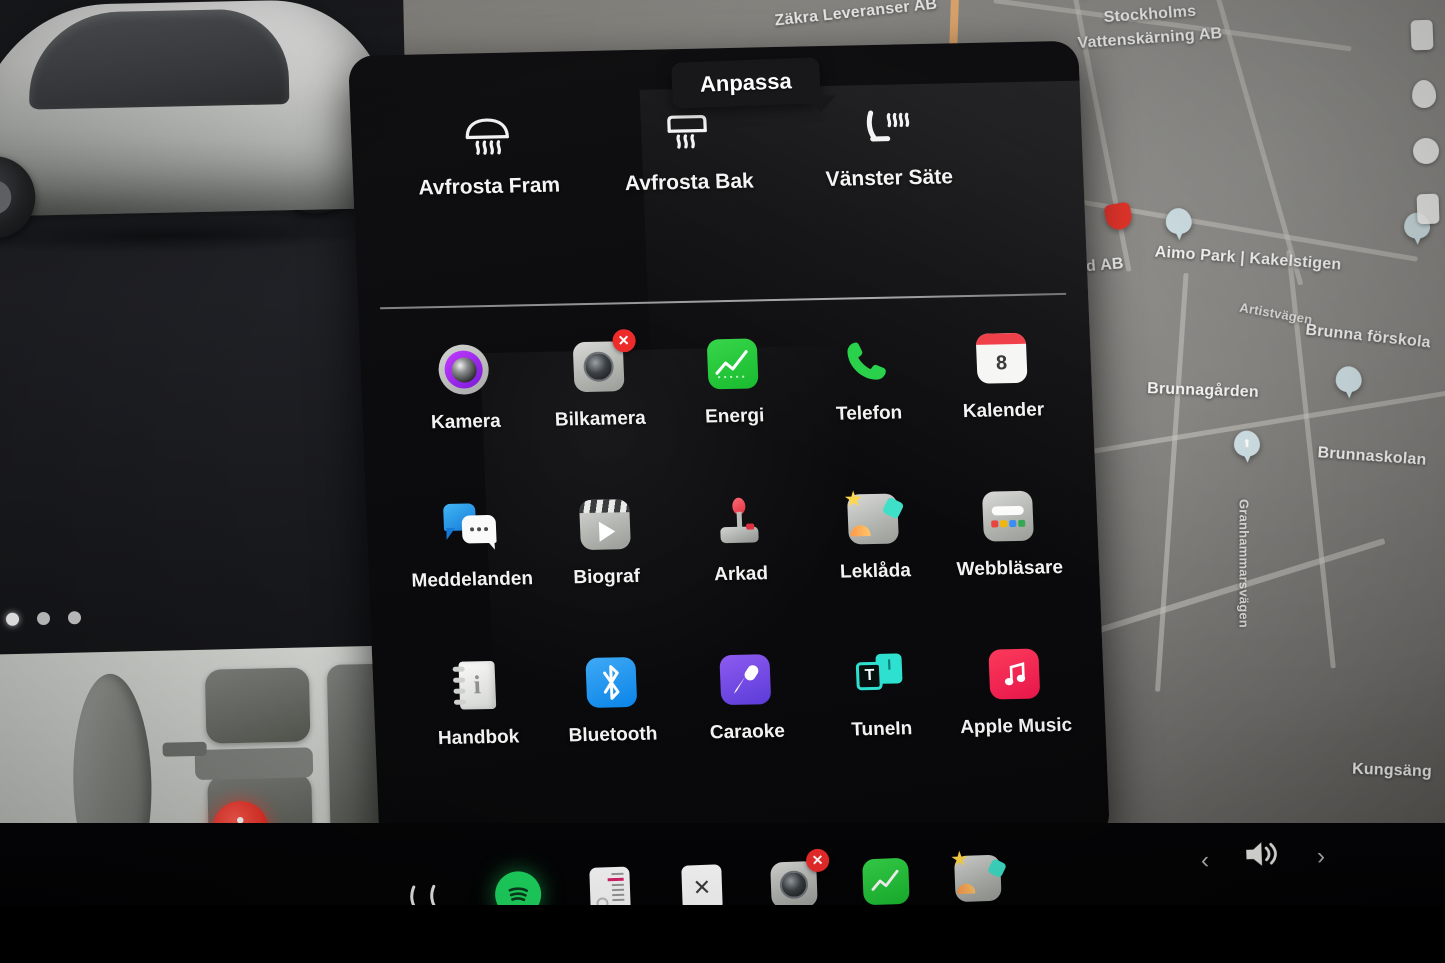 The height and width of the screenshot is (963, 1445). Describe the element at coordinates (881, 729) in the screenshot. I see `app-label: TuneIn` at that location.